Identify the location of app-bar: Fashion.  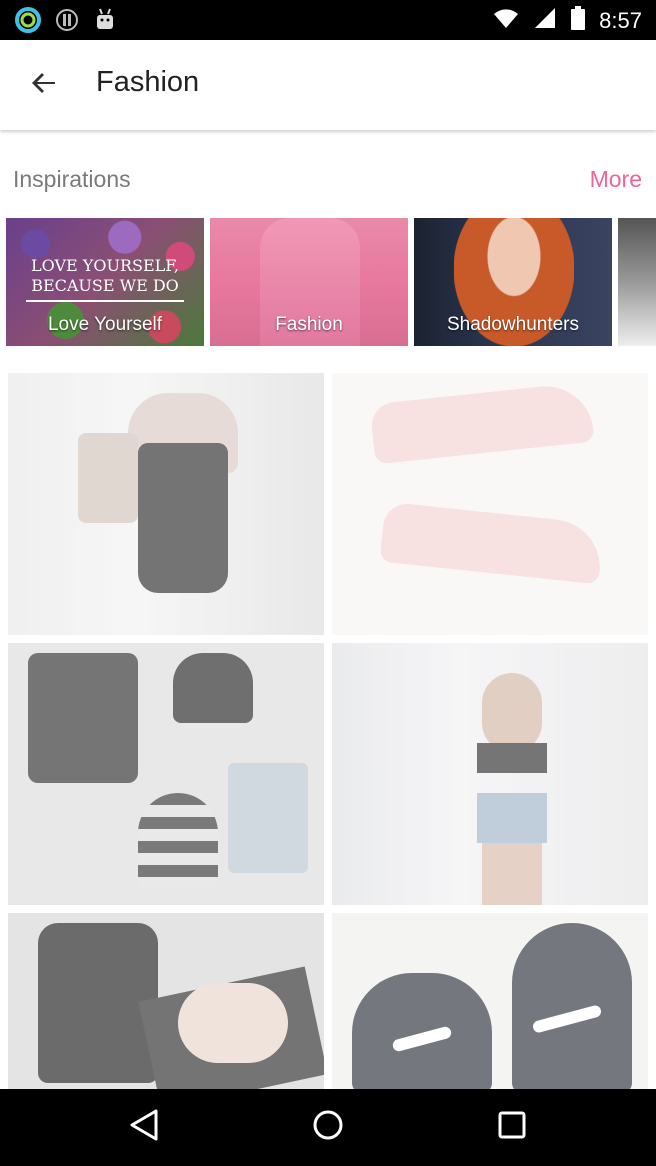
(328, 85).